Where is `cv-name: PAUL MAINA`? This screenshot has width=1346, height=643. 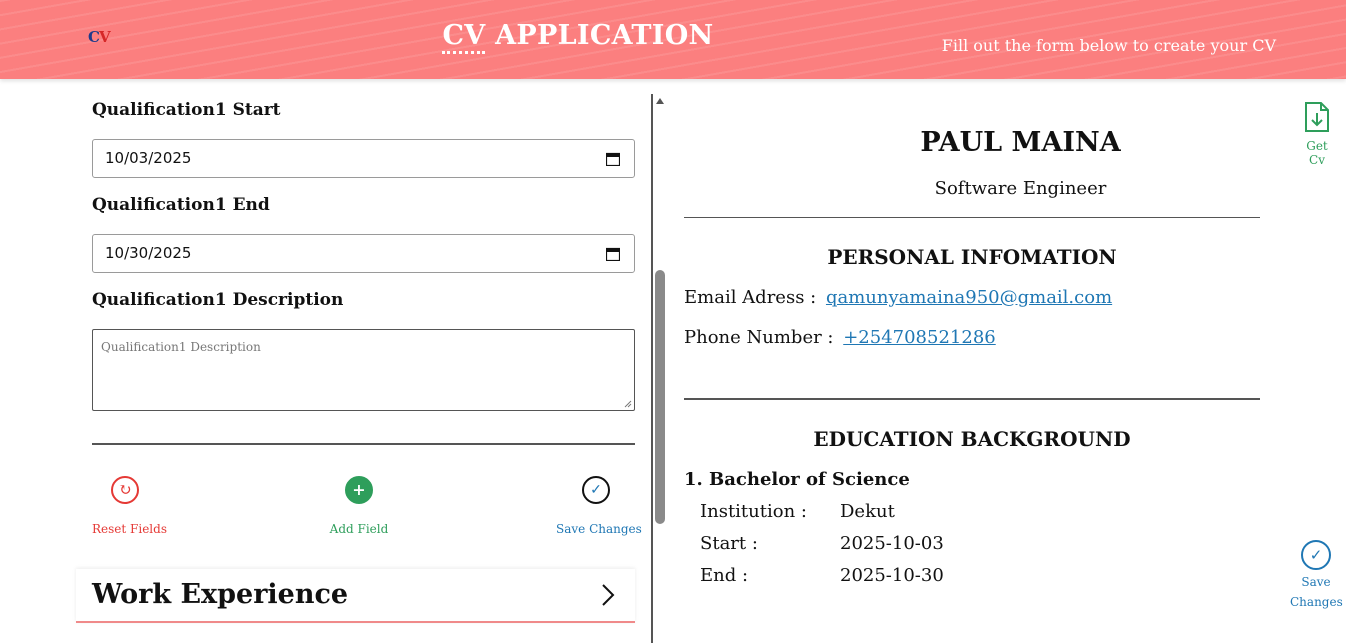
cv-name: PAUL MAINA is located at coordinates (1020, 142).